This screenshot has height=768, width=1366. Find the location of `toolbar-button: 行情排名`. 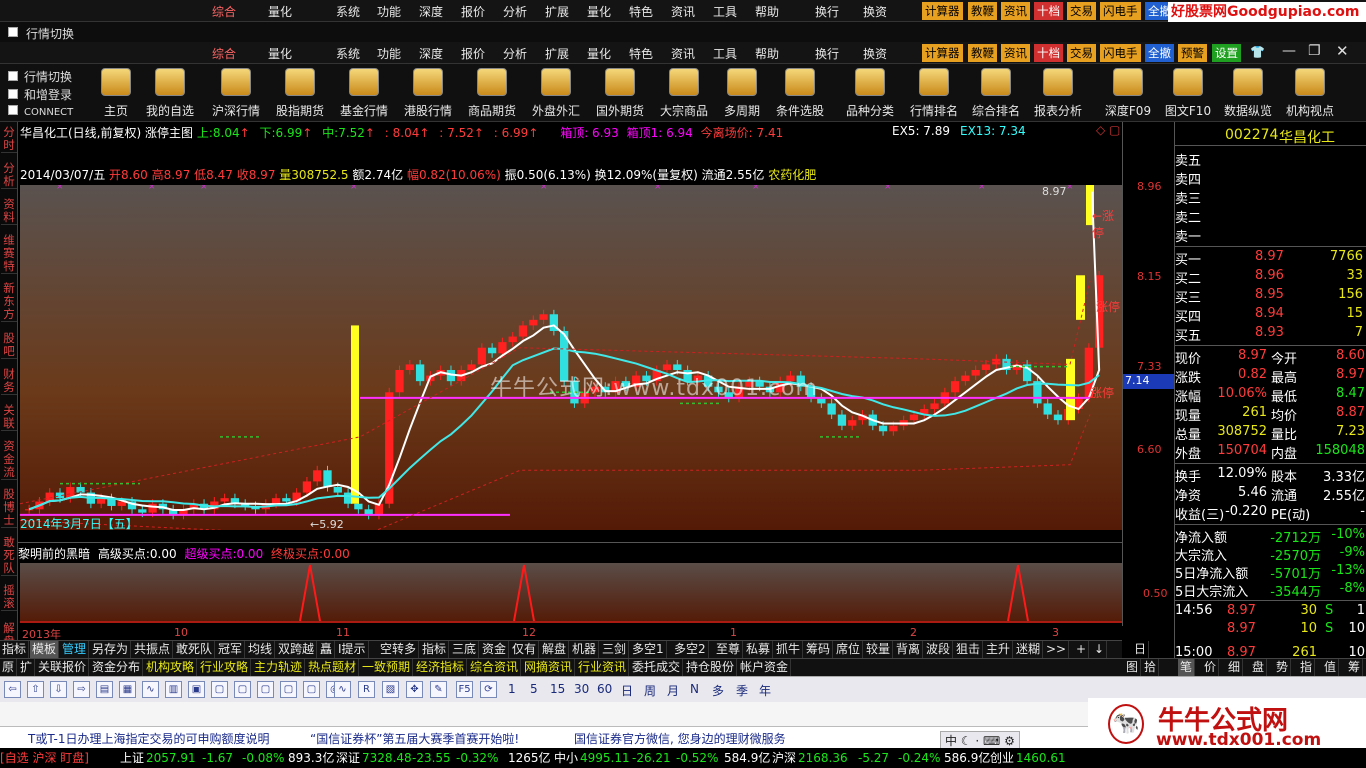

toolbar-button: 行情排名 is located at coordinates (934, 94).